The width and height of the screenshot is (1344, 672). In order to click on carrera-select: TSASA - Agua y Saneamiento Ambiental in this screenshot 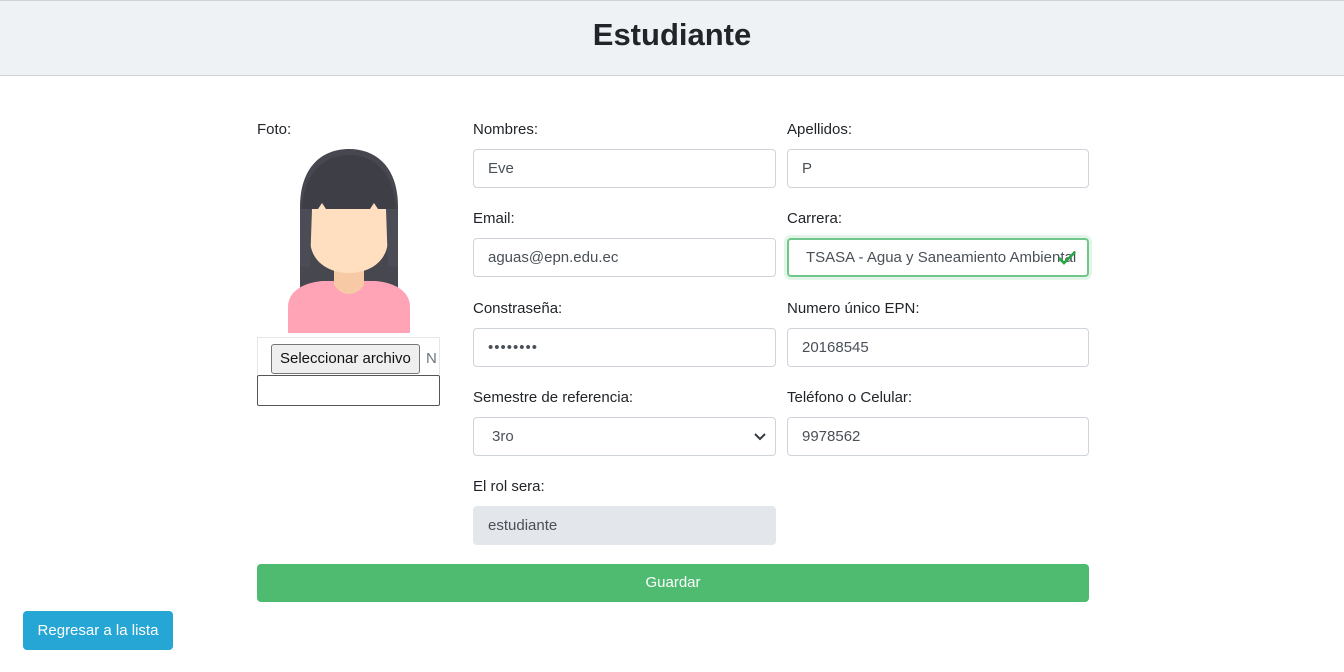, I will do `click(938, 257)`.